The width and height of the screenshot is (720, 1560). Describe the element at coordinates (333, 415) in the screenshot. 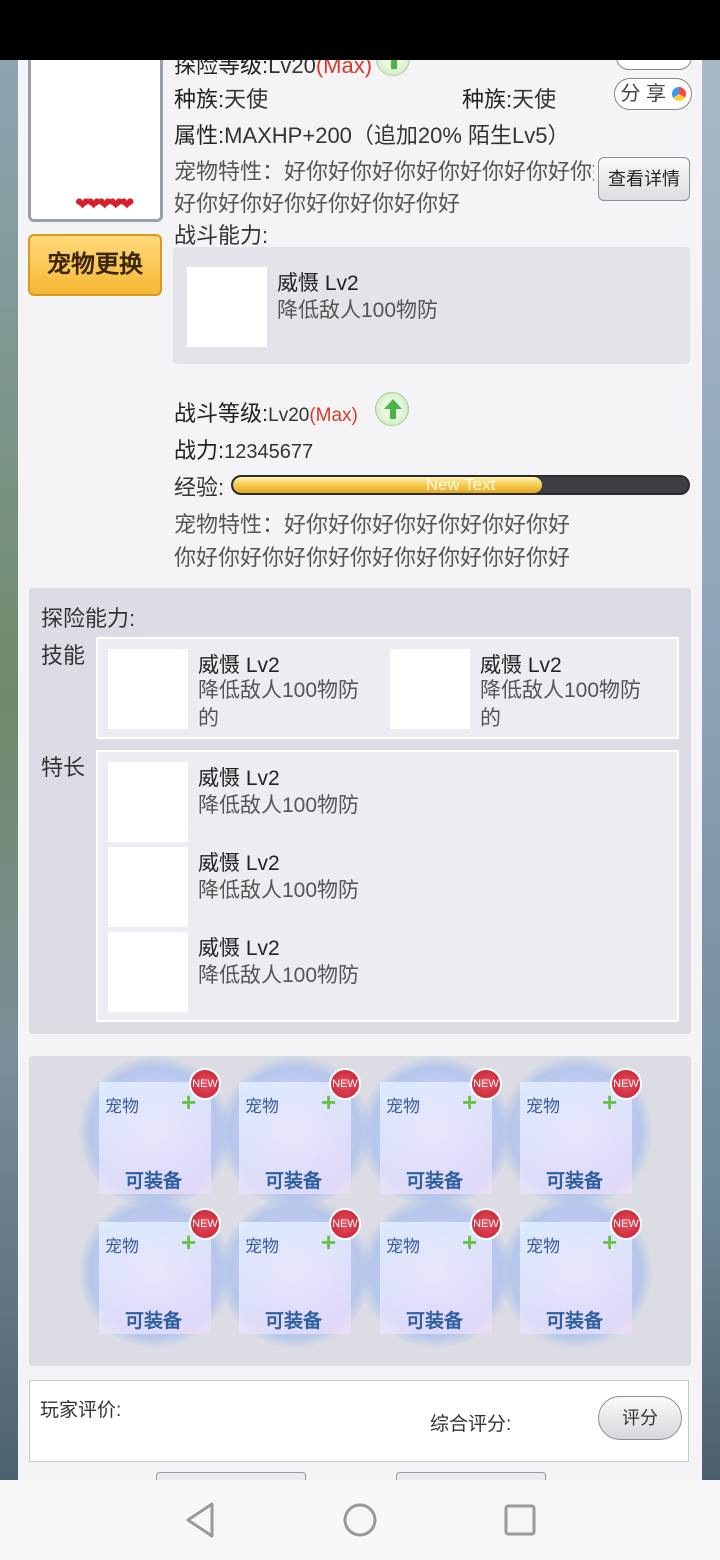

I see `battle-level-max: (Max)` at that location.